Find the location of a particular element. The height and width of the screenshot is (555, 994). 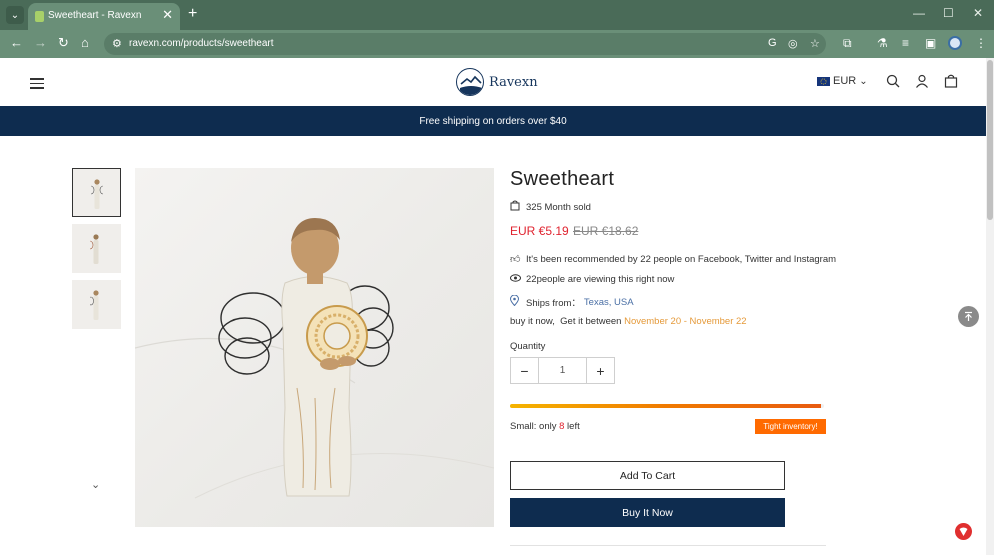

stock-prefix: Small: only is located at coordinates (535, 426).